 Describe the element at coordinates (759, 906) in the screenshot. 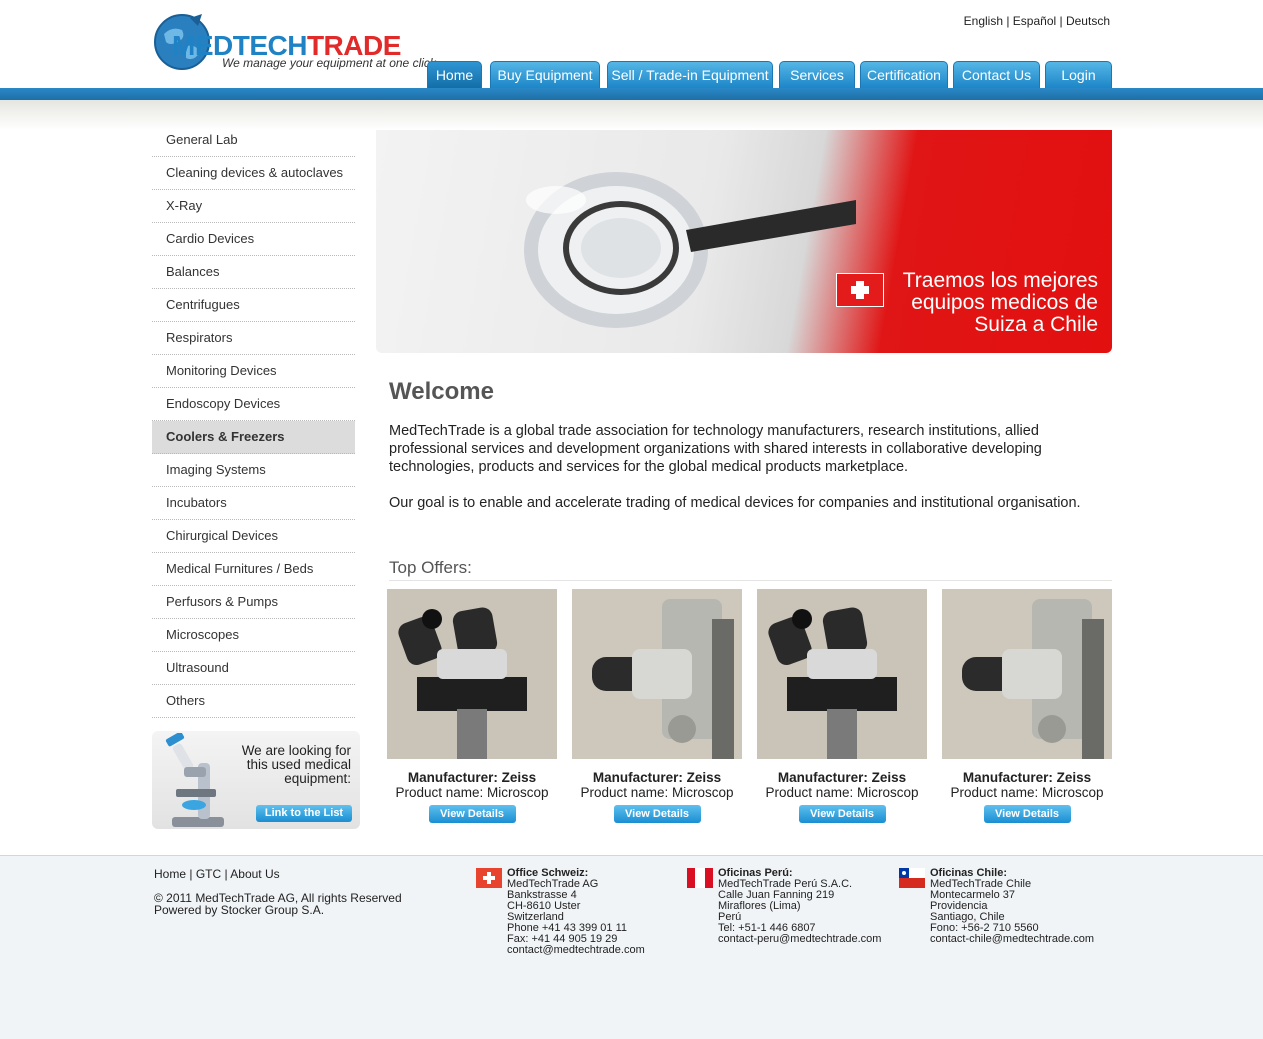

I see `office-line: Miraflores (Lima)` at that location.